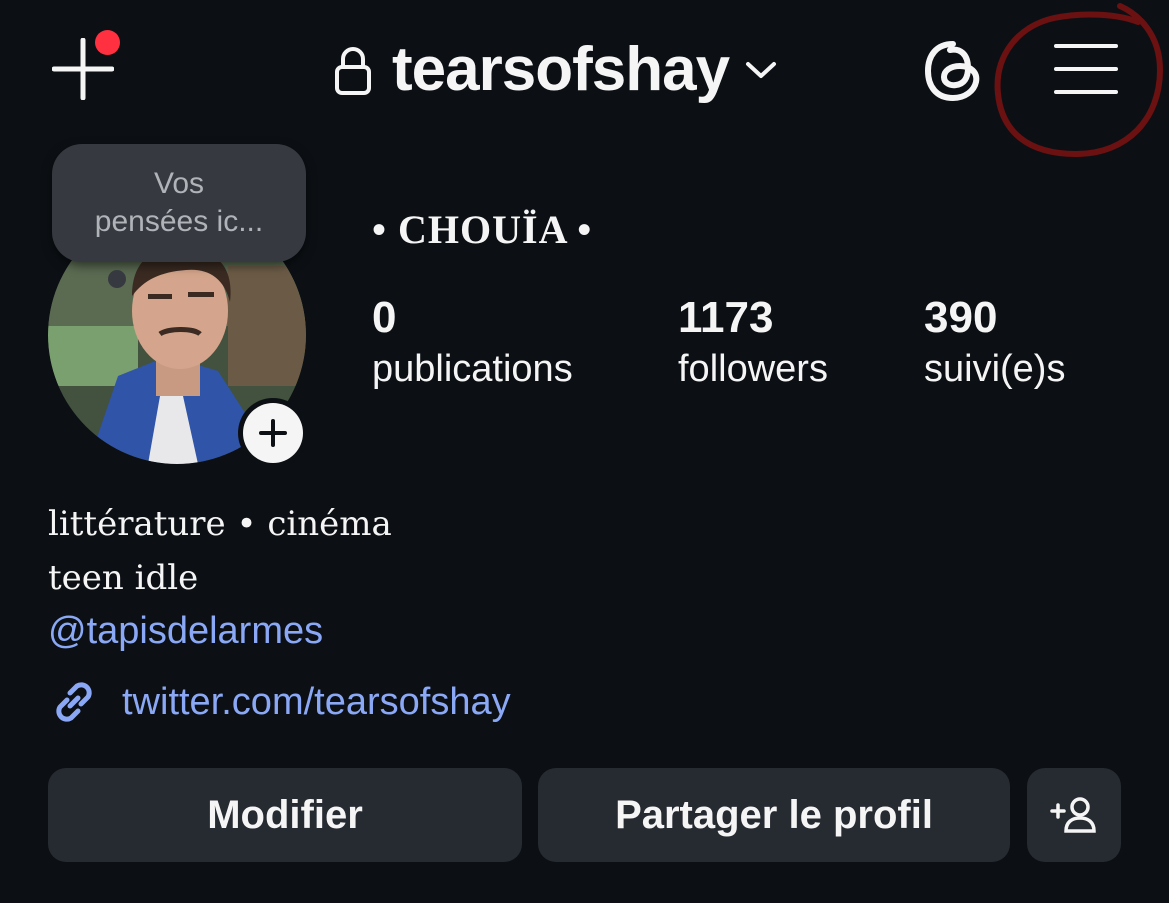 Image resolution: width=1169 pixels, height=903 pixels. I want to click on threads-icon, so click(953, 71).